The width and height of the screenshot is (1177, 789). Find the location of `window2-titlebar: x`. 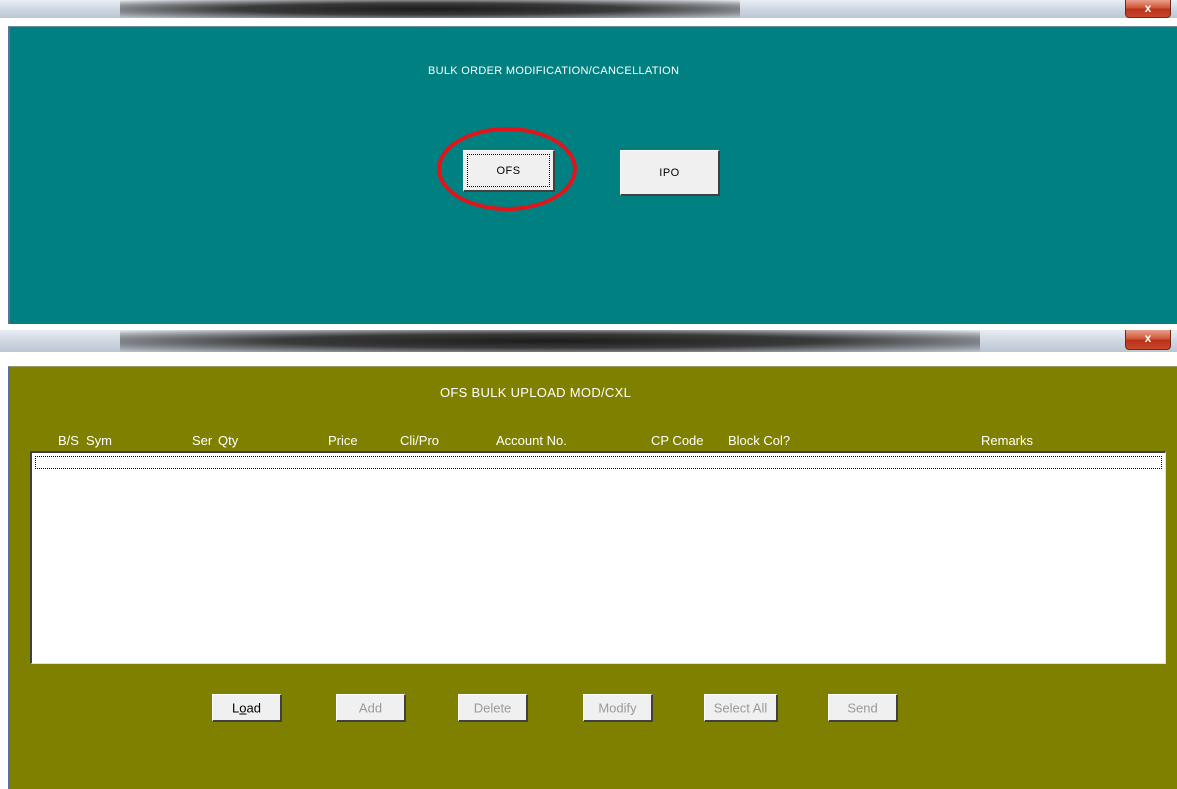

window2-titlebar: x is located at coordinates (588, 341).